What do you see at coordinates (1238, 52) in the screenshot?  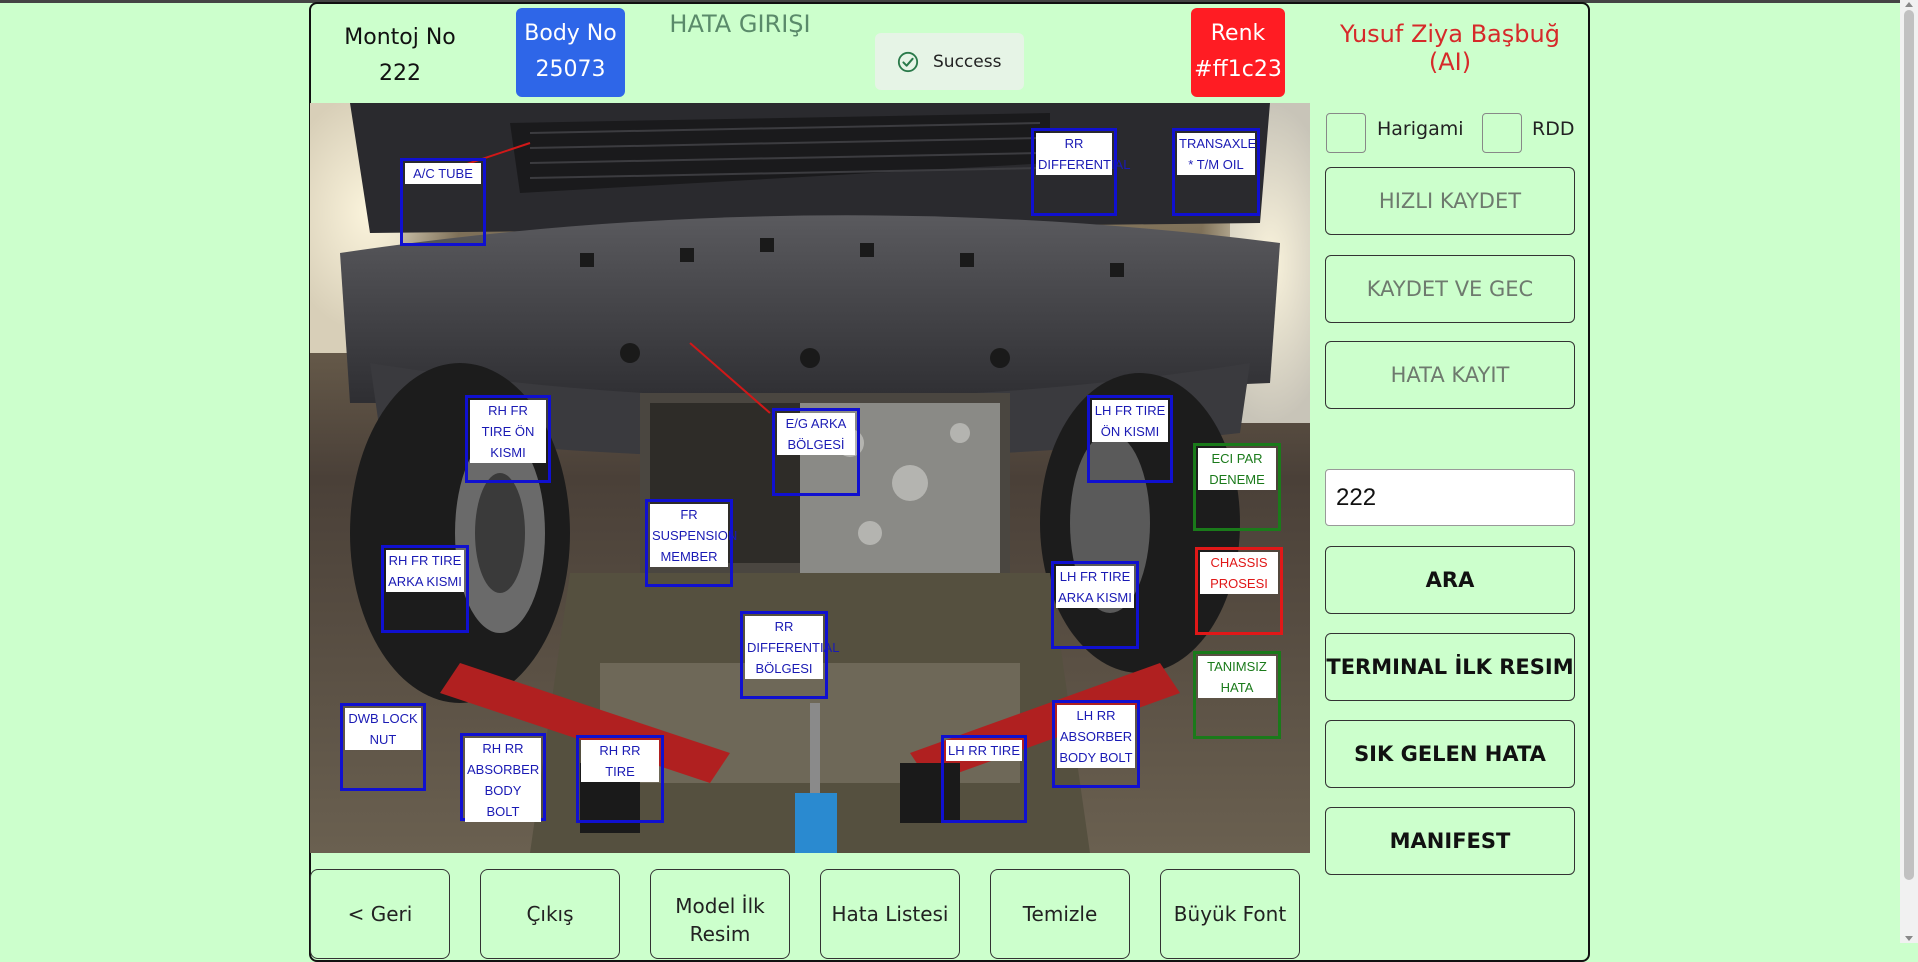 I see `renk-badge: Renk #ff1c23` at bounding box center [1238, 52].